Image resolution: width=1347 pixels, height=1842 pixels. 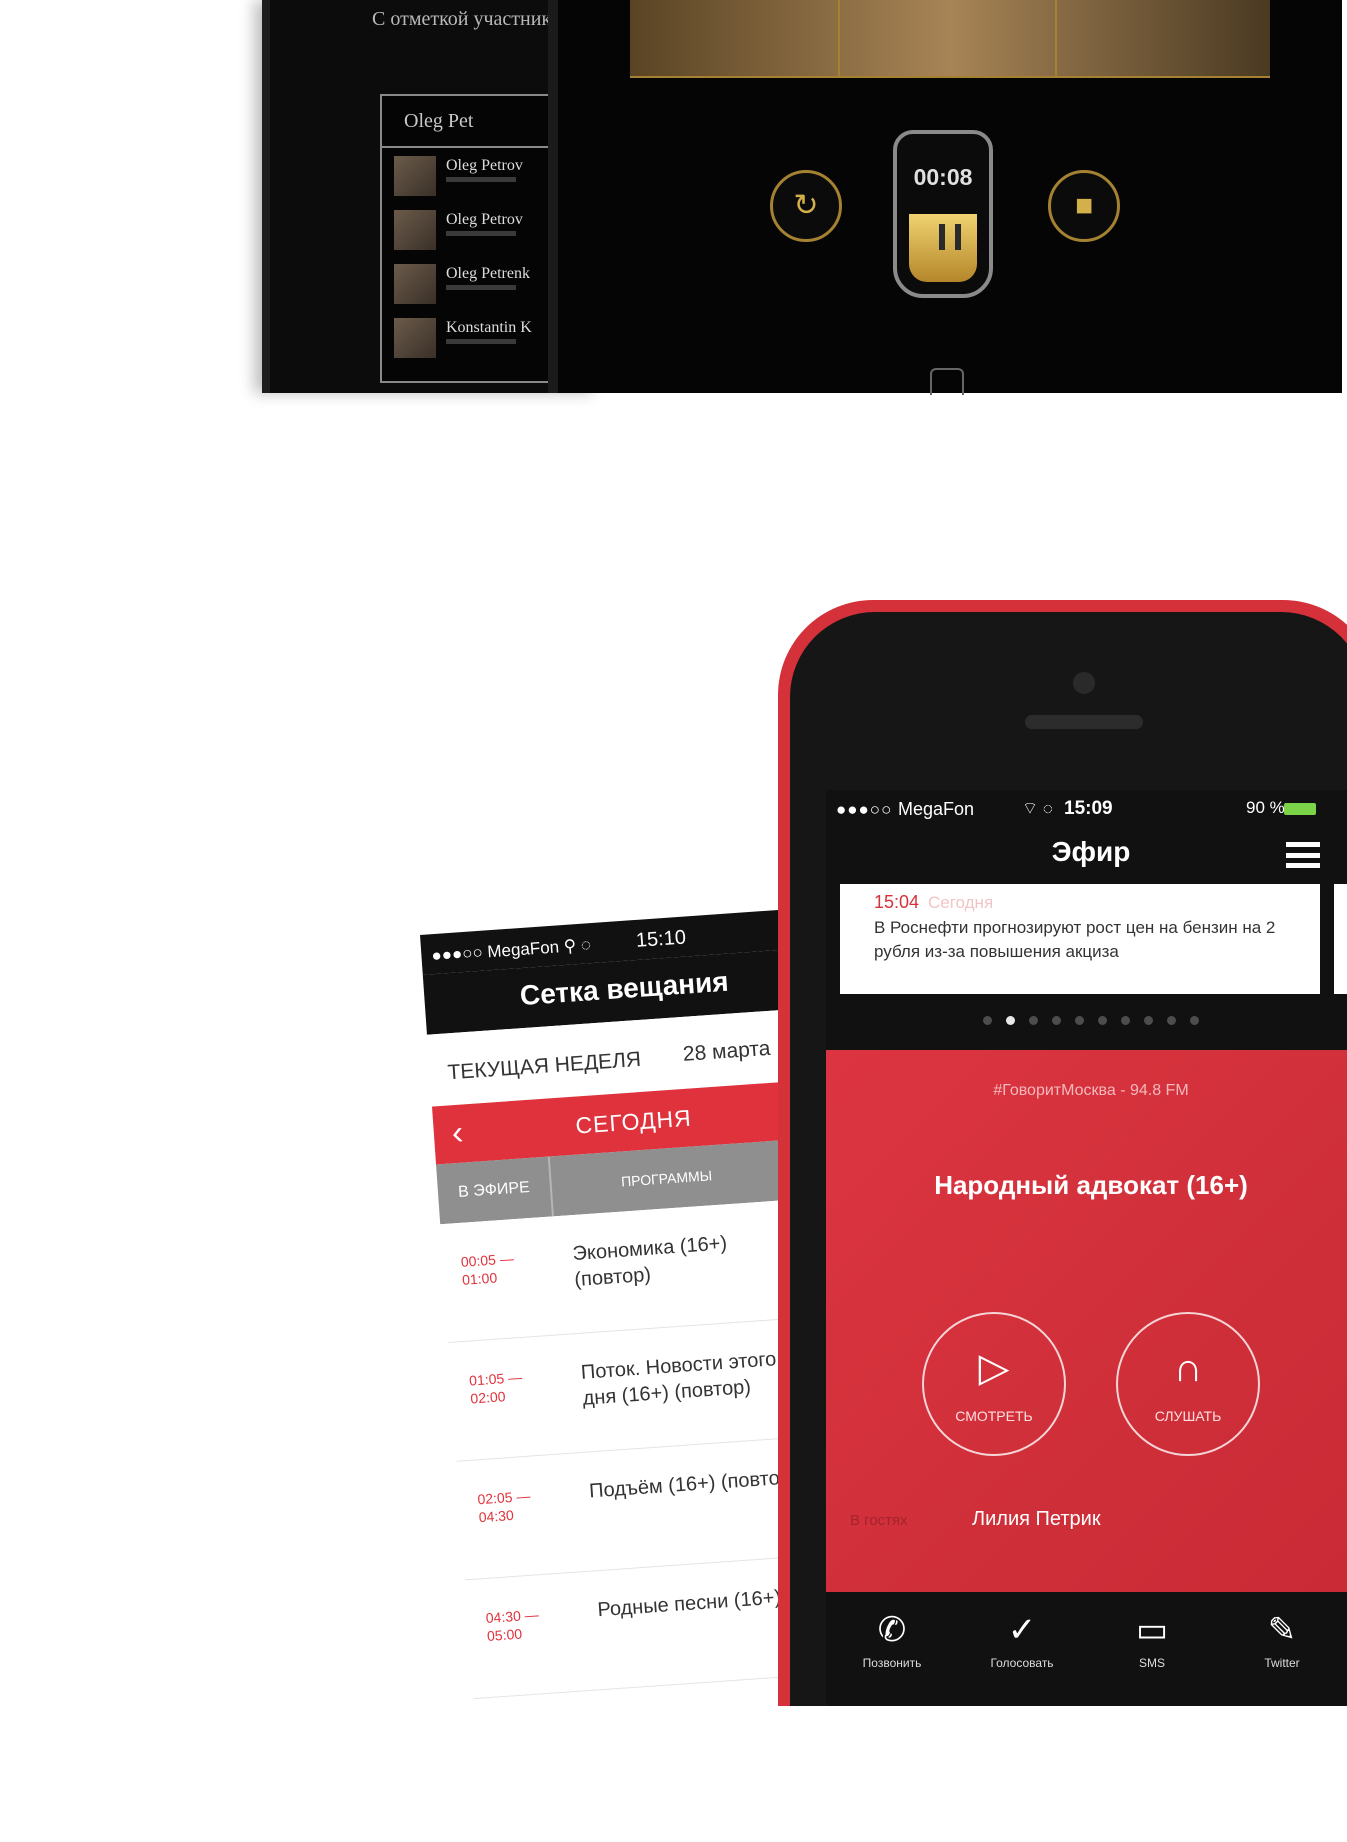 What do you see at coordinates (487, 1269) in the screenshot?
I see `row-time: 00:05 — 01:00` at bounding box center [487, 1269].